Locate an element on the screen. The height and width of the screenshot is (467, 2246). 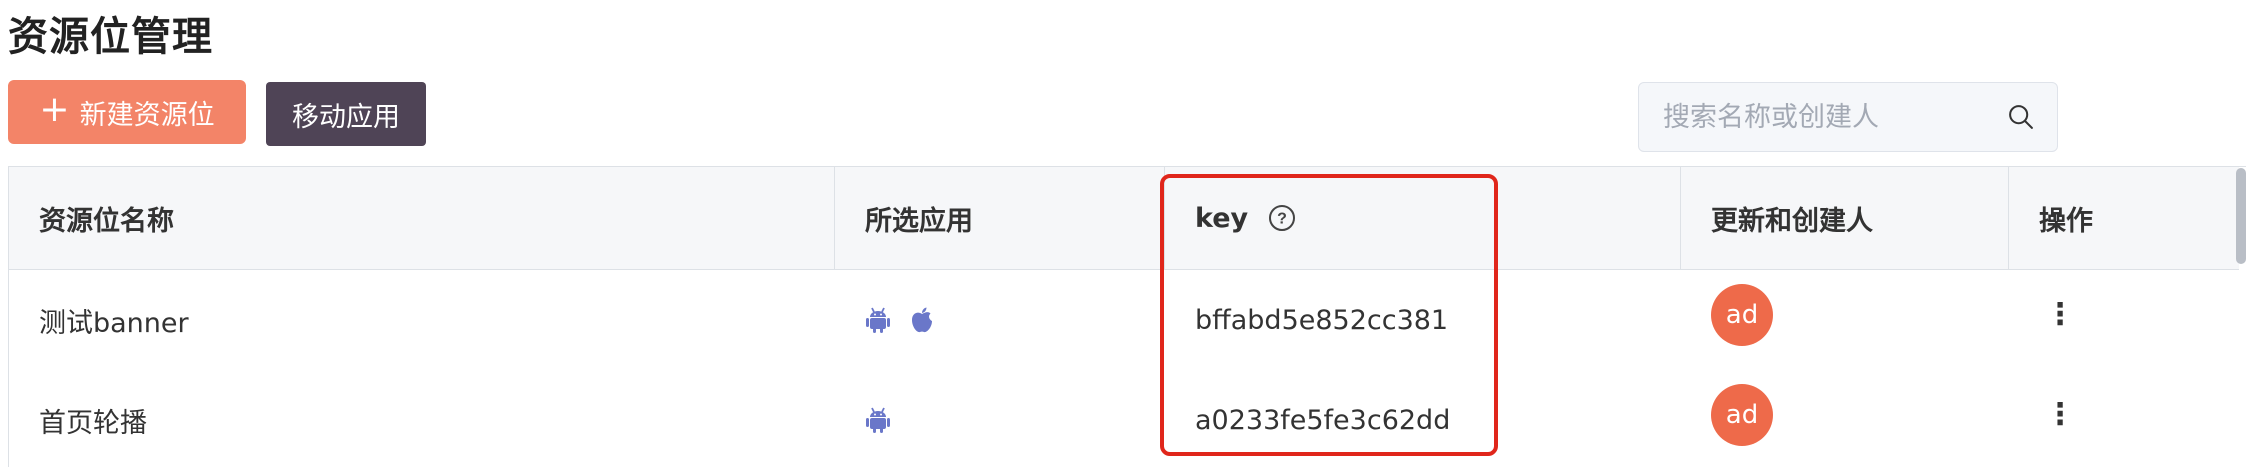
row-name: 测试banner is located at coordinates (114, 323).